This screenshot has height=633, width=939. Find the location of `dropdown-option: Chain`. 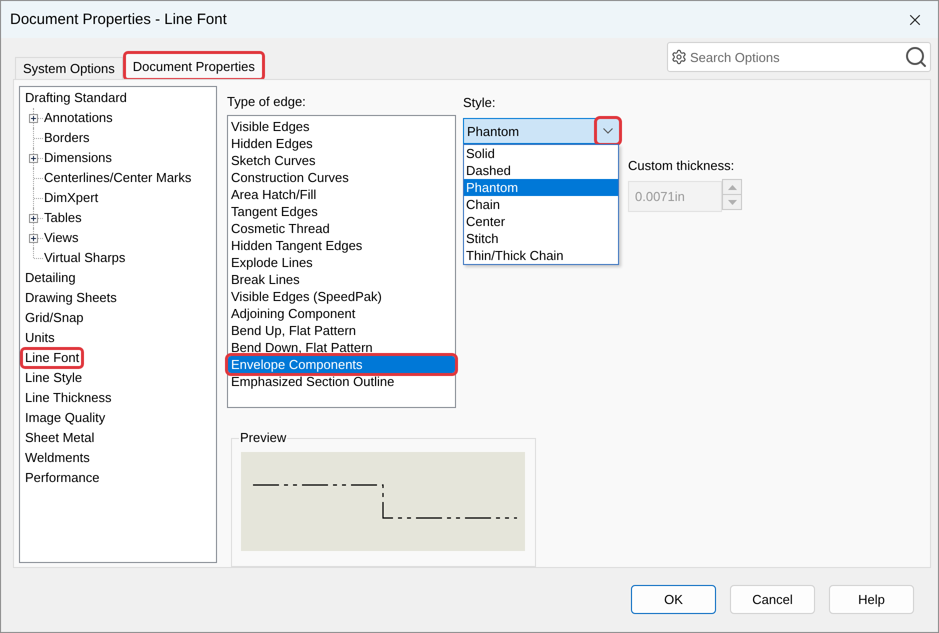

dropdown-option: Chain is located at coordinates (541, 204).